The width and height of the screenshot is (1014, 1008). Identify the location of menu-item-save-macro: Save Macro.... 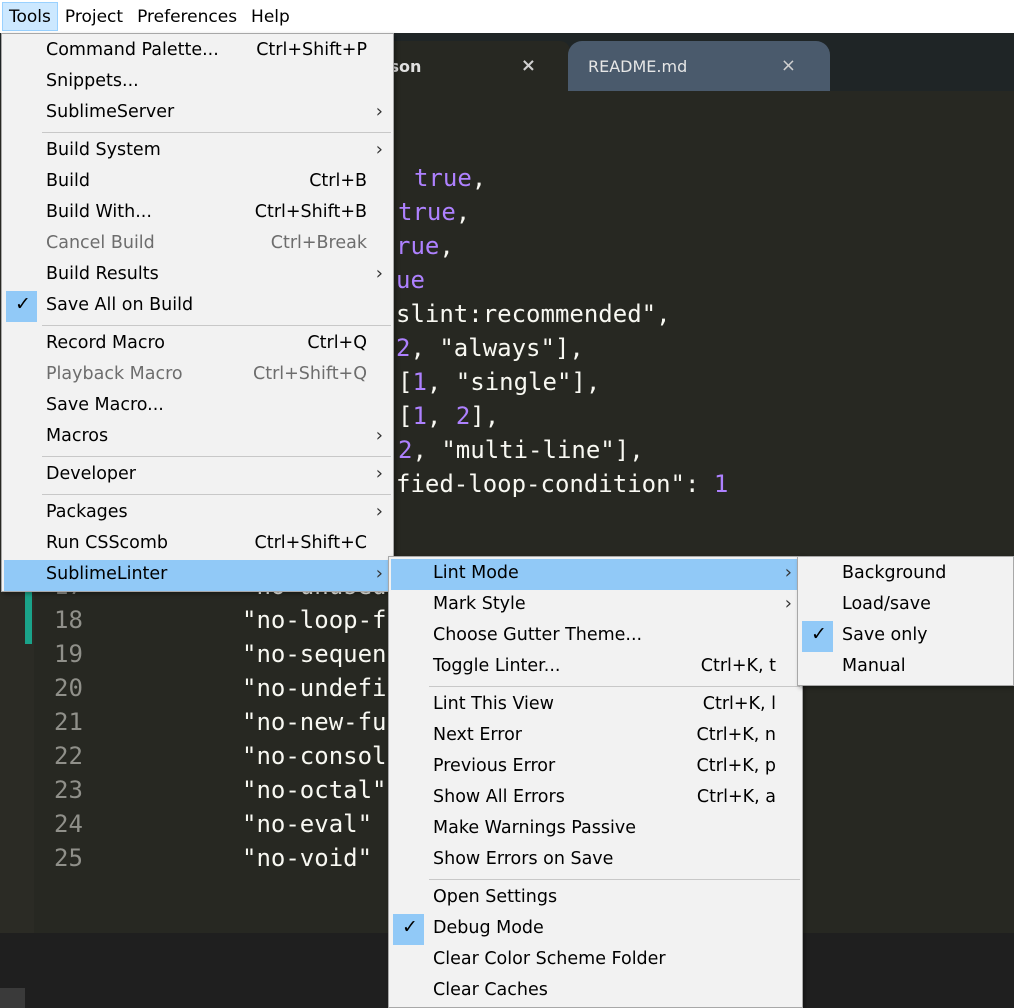
(197, 406).